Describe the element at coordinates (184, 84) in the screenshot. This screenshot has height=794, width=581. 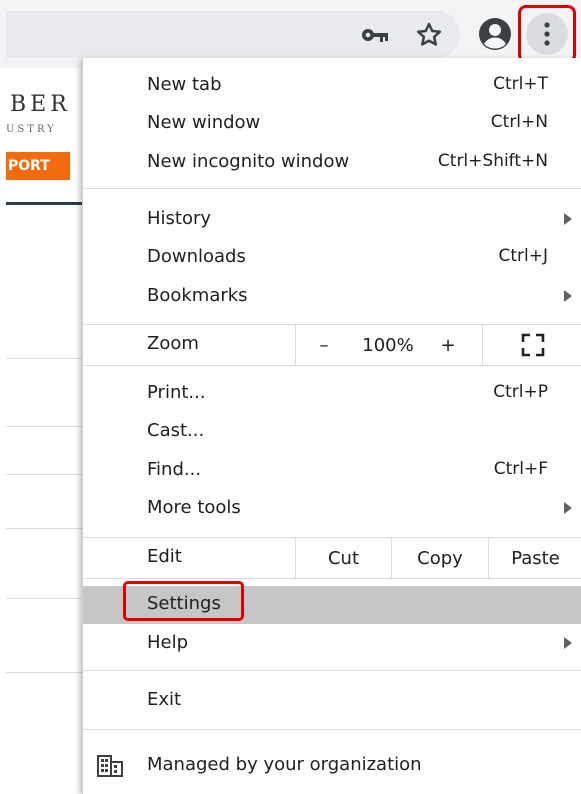
I see `menu-item-label: New tab` at that location.